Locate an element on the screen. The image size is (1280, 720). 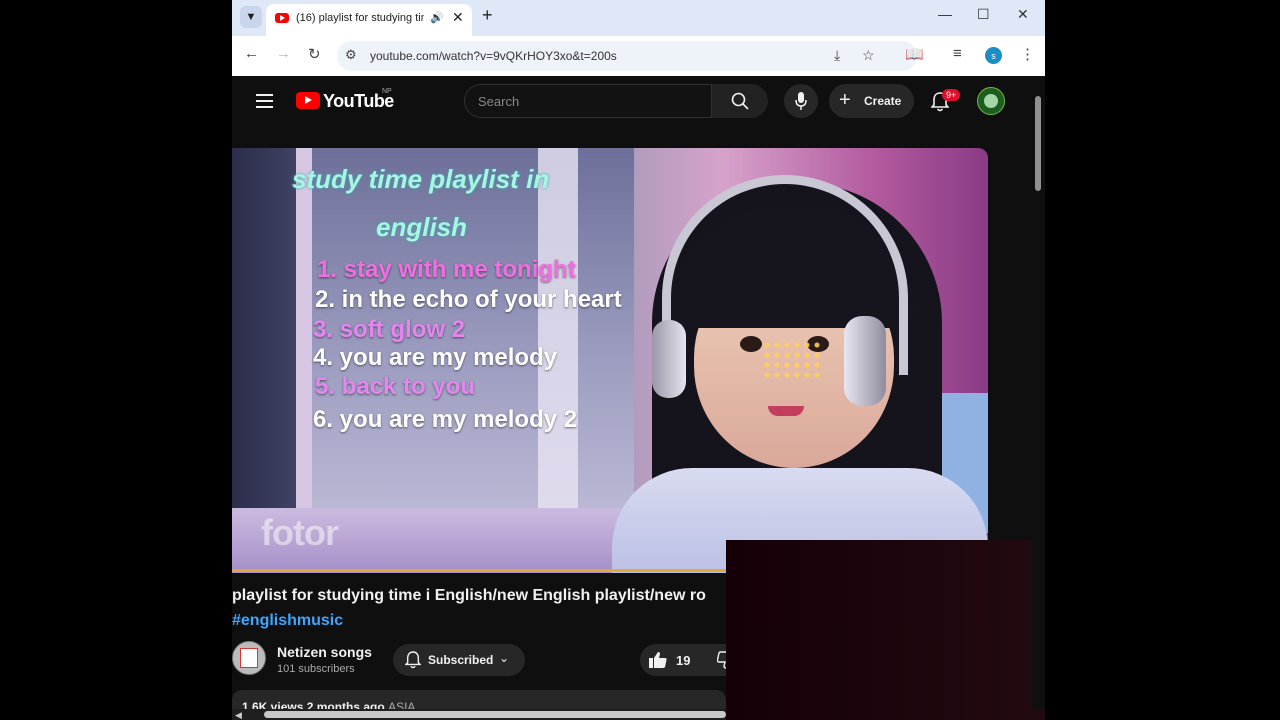
bookmark-star-icon: ☆ is located at coordinates (868, 55).